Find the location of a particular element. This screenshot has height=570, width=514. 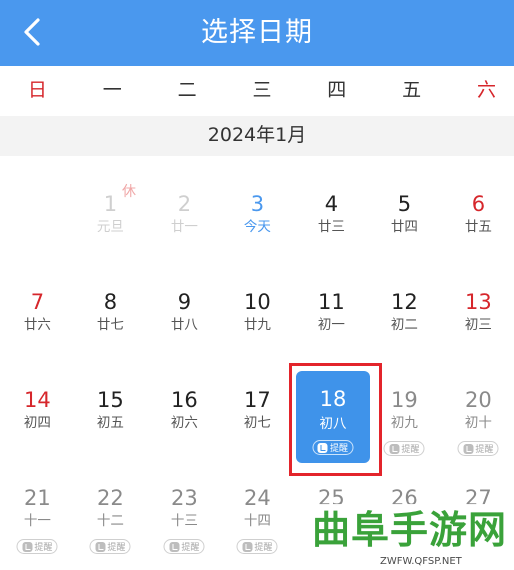

day-number: 15 is located at coordinates (110, 400).